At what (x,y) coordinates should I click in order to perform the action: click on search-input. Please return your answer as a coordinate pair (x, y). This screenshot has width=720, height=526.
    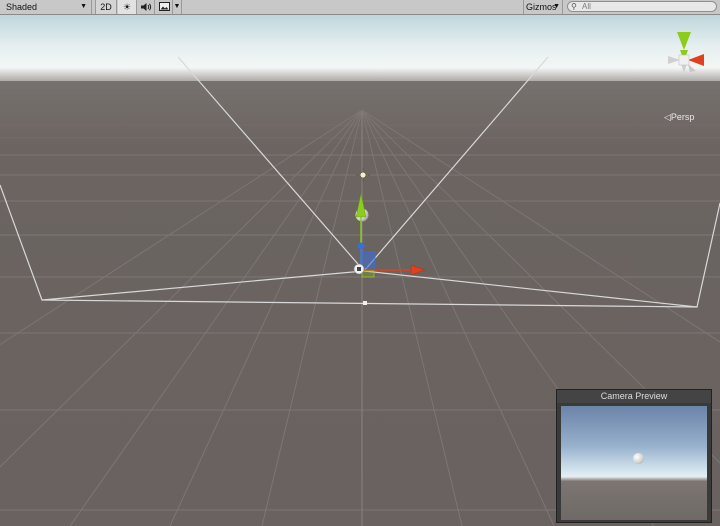
    Looking at the image, I should click on (647, 6).